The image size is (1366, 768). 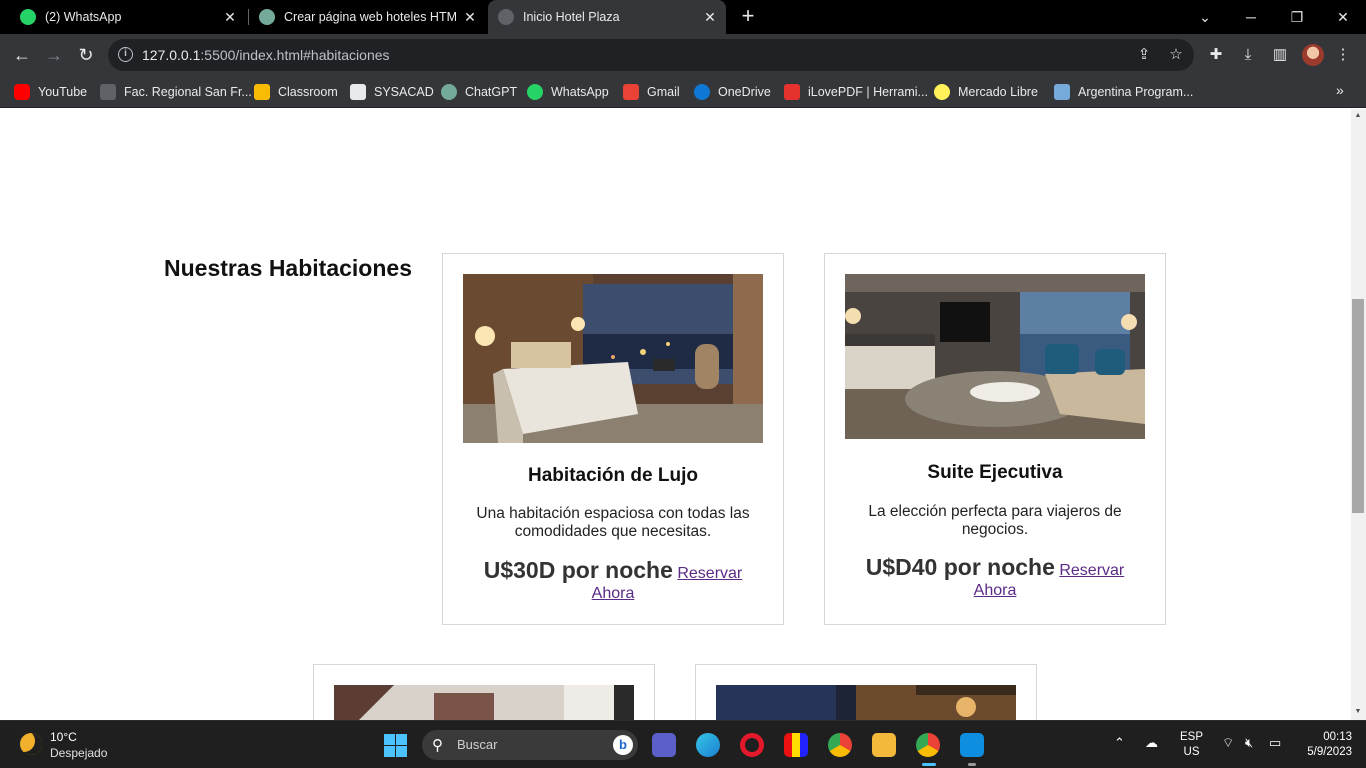 What do you see at coordinates (83, 17) in the screenshot?
I see `tab-title: (2) WhatsApp` at bounding box center [83, 17].